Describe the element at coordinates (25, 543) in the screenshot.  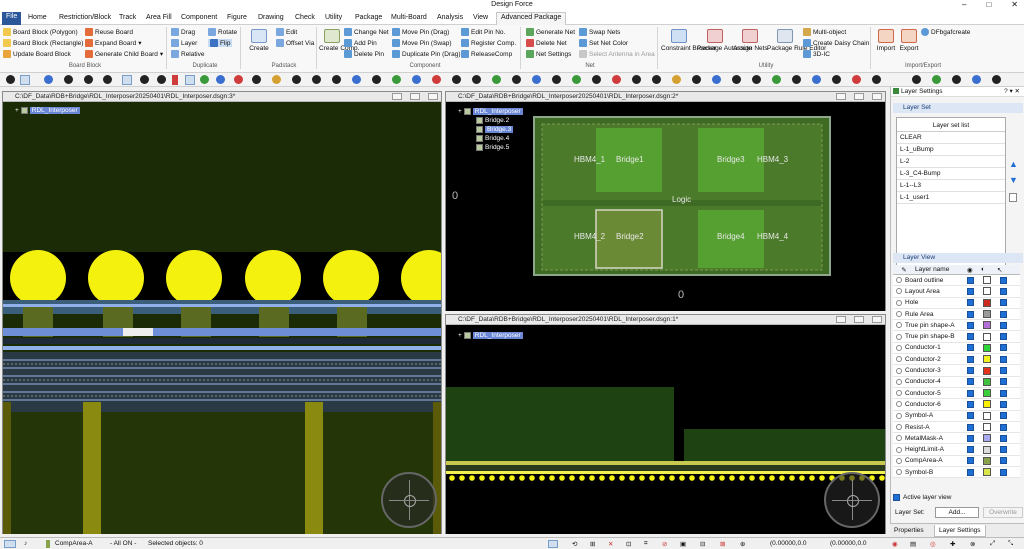
I see `microphone-icon: ♪` at that location.